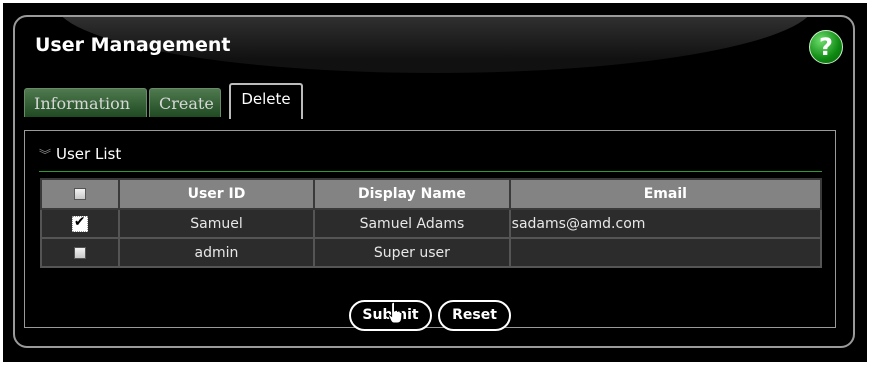 This screenshot has width=872, height=365. I want to click on email-cell, so click(665, 252).